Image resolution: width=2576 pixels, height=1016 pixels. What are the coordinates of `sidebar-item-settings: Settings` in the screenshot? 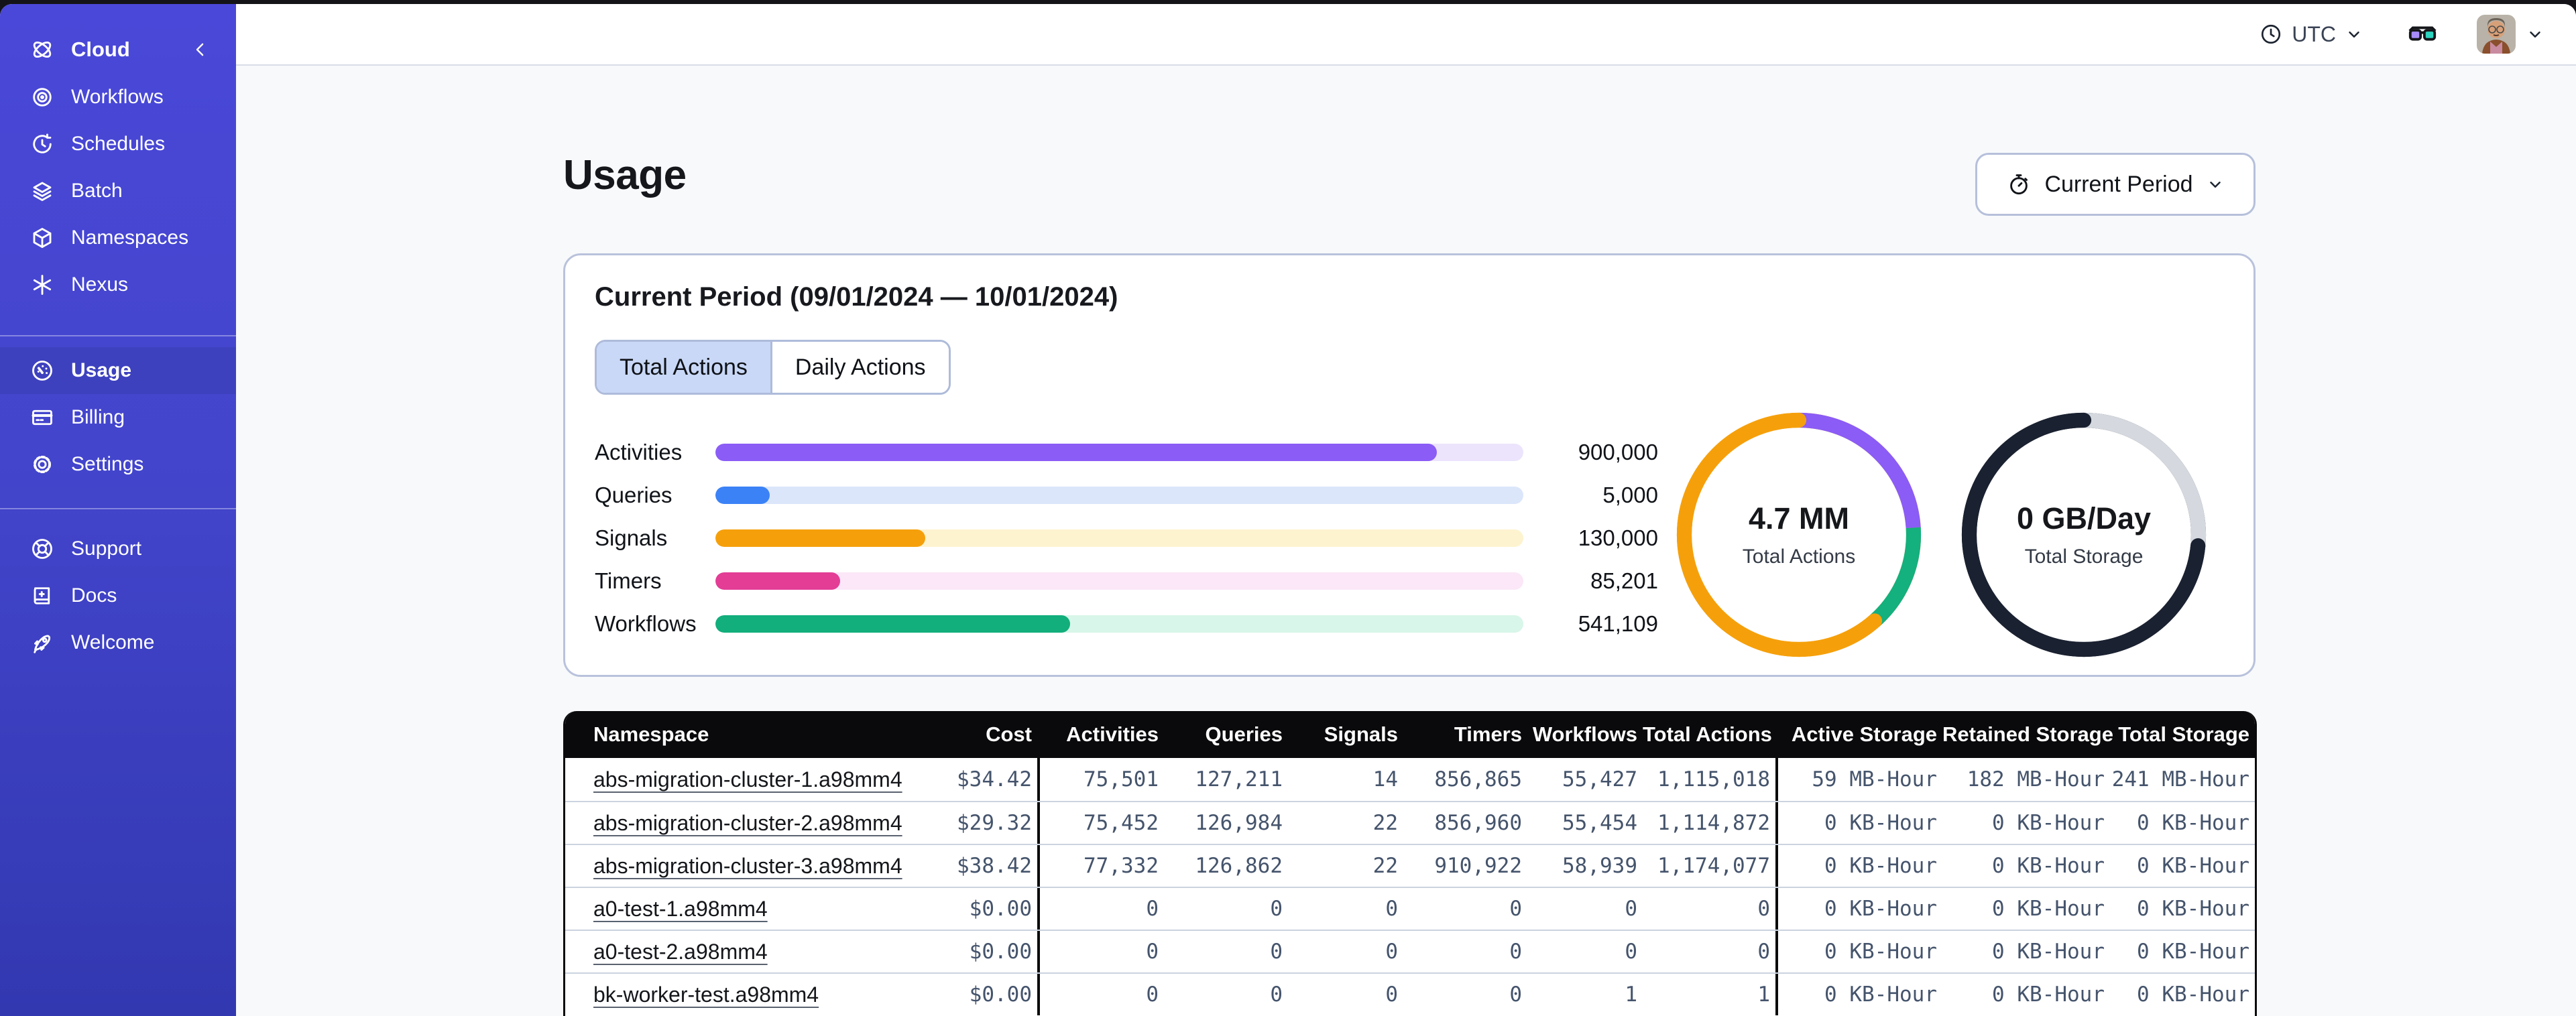 It's located at (118, 465).